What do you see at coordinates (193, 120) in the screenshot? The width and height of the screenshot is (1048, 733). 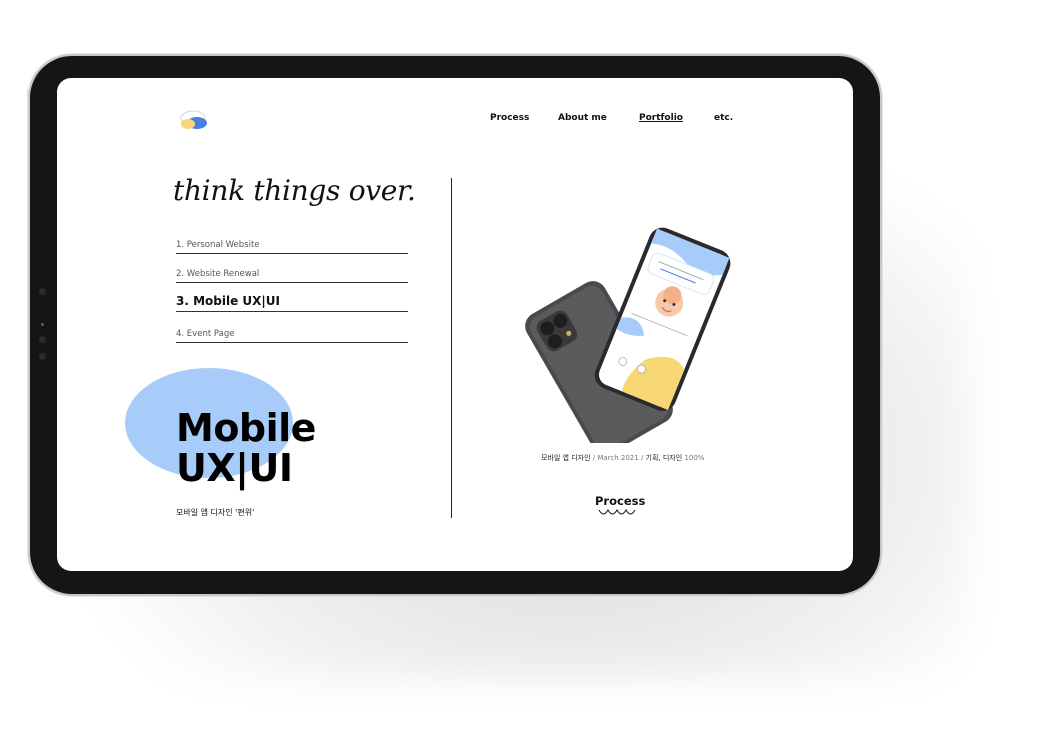 I see `logo-icon` at bounding box center [193, 120].